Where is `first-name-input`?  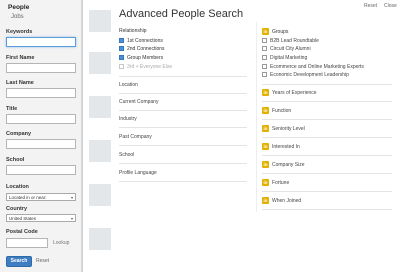 first-name-input is located at coordinates (41, 68).